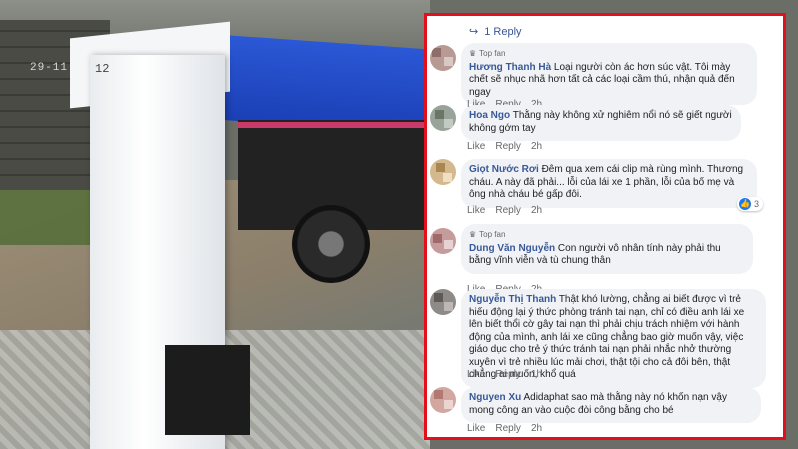 Image resolution: width=798 pixels, height=449 pixels. Describe the element at coordinates (510, 67) in the screenshot. I see `commenter-name: Hương Thanh Hà` at that location.